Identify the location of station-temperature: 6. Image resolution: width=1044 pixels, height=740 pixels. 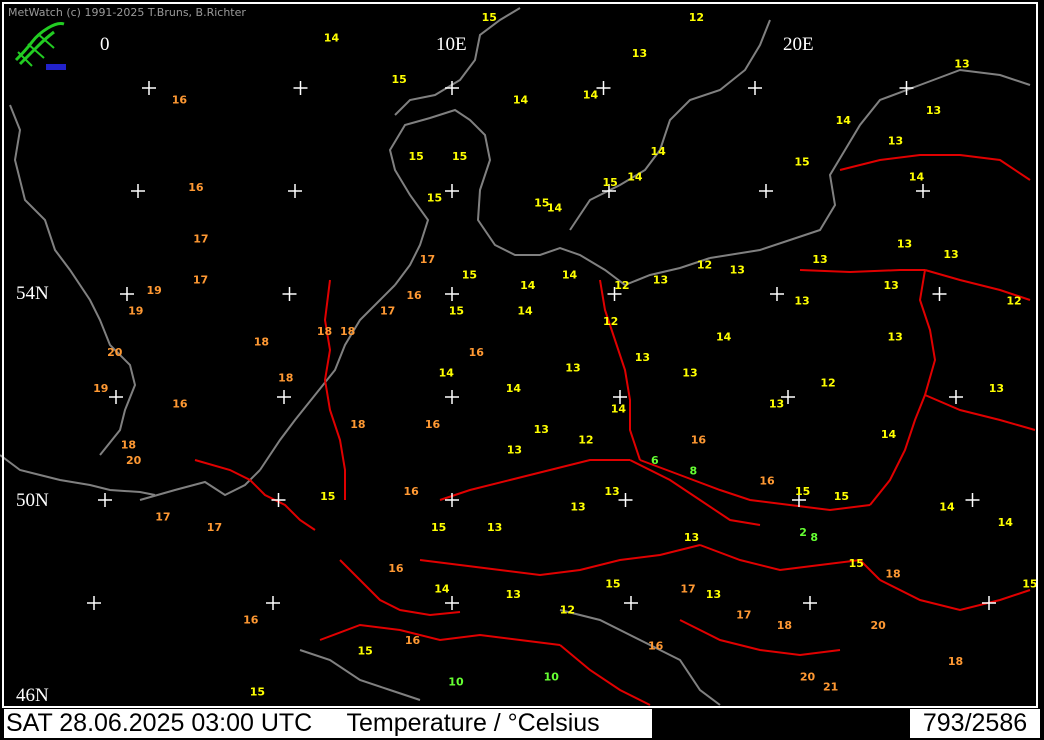
(655, 460).